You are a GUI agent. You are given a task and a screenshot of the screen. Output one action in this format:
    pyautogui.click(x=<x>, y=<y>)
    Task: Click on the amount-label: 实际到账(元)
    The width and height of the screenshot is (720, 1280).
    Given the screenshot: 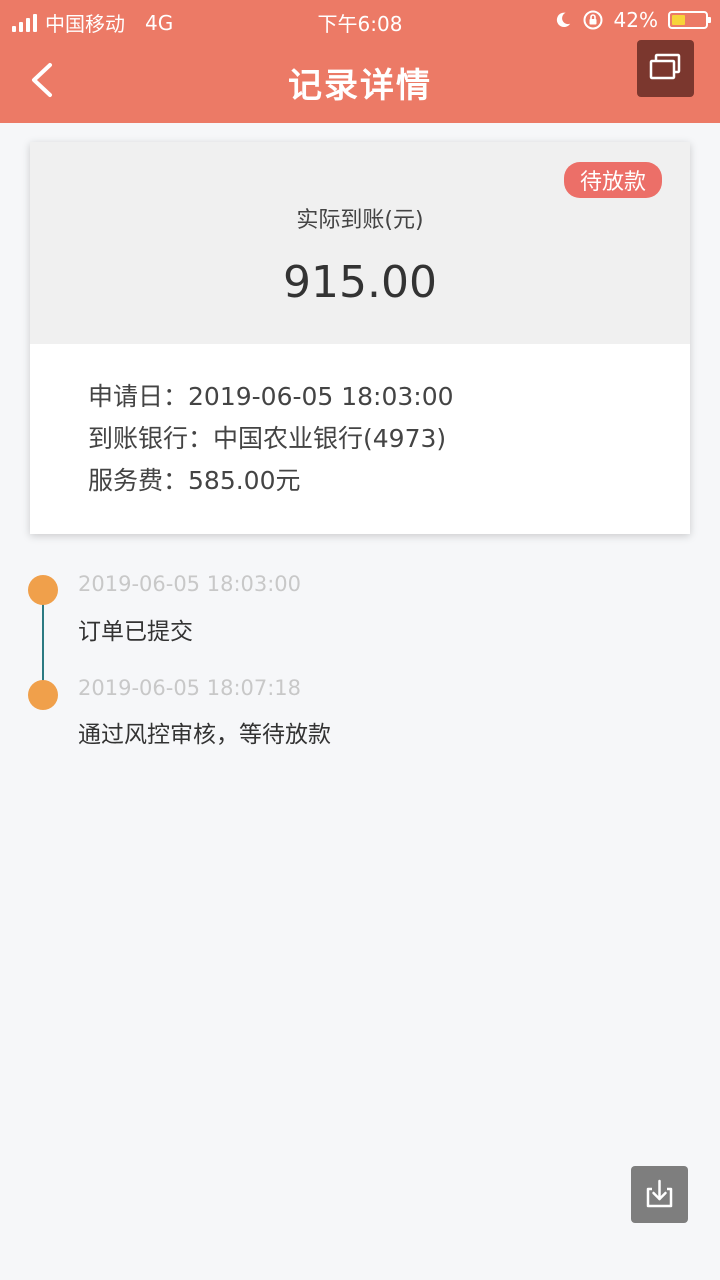 What is the action you would take?
    pyautogui.click(x=360, y=220)
    